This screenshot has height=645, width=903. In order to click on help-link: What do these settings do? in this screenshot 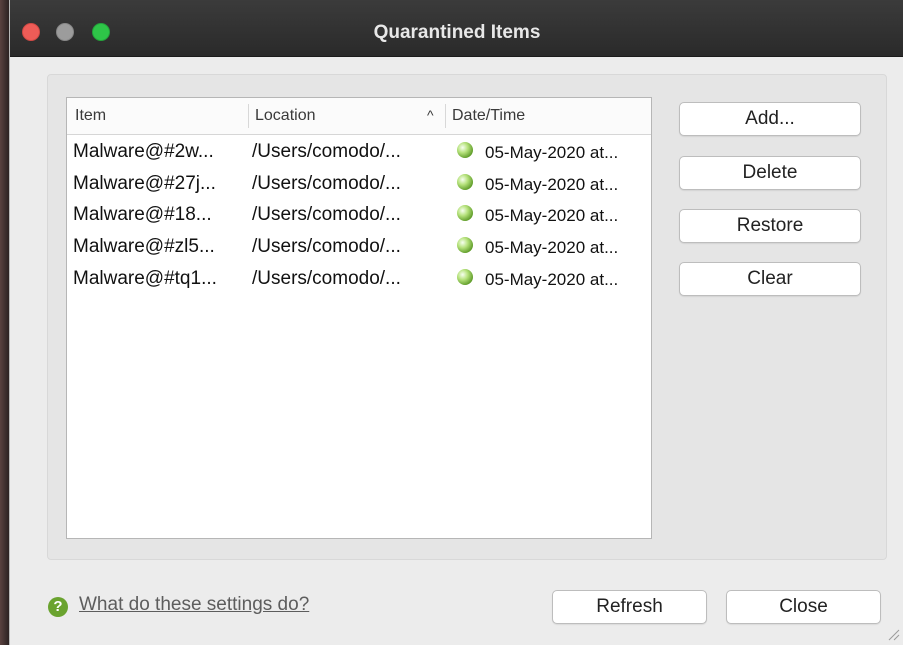, I will do `click(194, 605)`.